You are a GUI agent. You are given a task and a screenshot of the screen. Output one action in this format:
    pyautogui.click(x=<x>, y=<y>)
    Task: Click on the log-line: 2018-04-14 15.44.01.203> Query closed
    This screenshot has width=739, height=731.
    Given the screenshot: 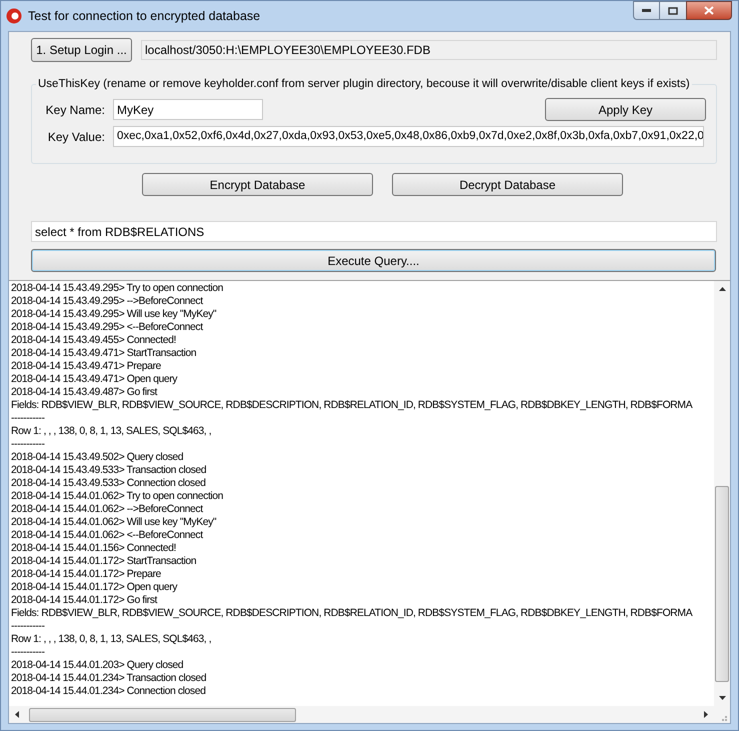 What is the action you would take?
    pyautogui.click(x=97, y=665)
    